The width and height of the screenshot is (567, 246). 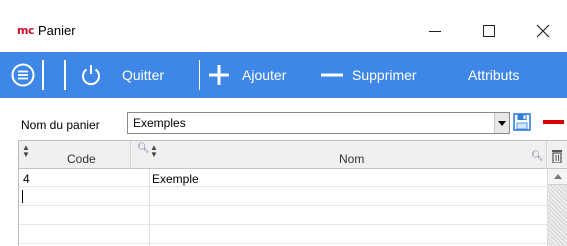 I want to click on column-header-options, so click(x=557, y=155).